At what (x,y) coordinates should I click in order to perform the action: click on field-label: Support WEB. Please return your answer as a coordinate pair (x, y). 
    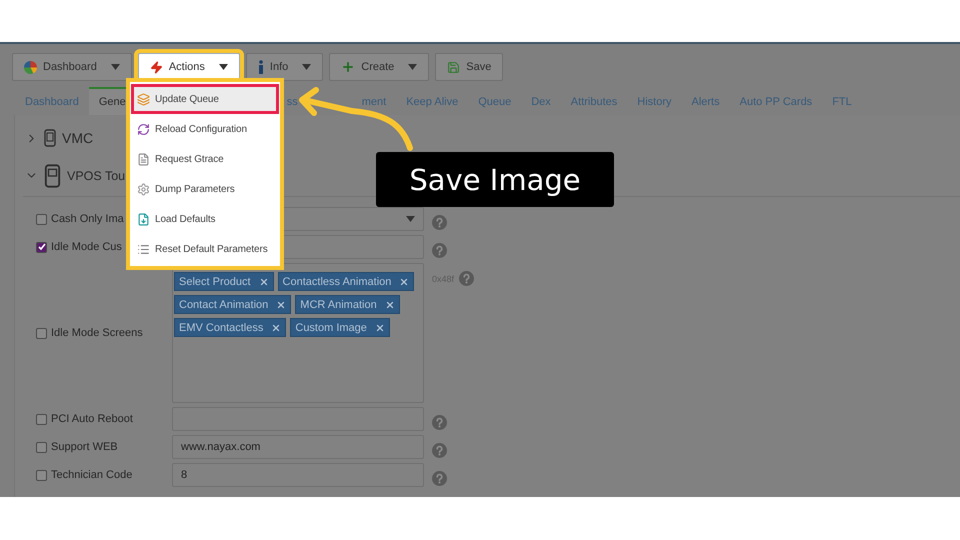
    Looking at the image, I should click on (104, 447).